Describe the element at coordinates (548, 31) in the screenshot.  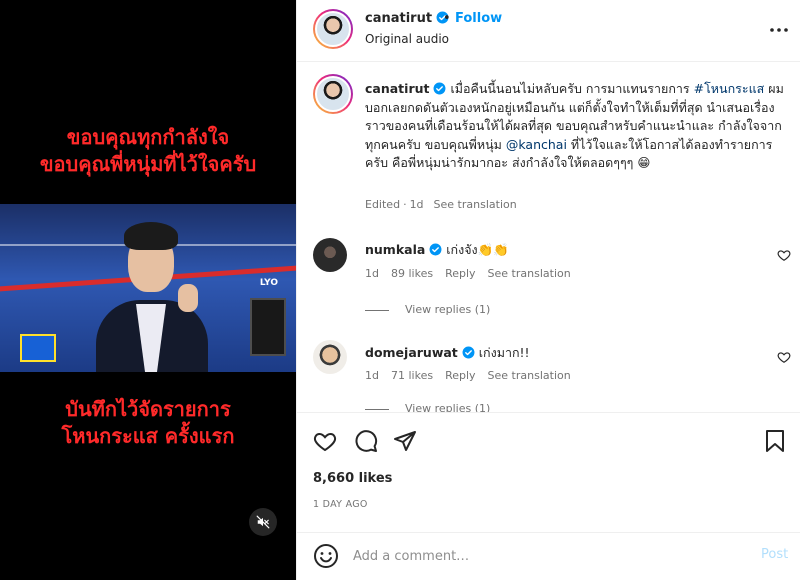
I see `post-header: canatirut • Follow Original audio` at that location.